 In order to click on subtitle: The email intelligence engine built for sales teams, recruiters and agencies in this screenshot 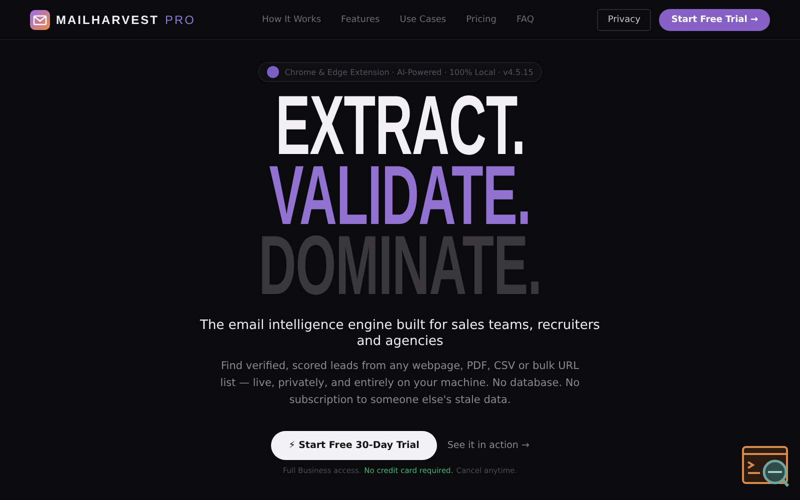, I will do `click(400, 334)`.